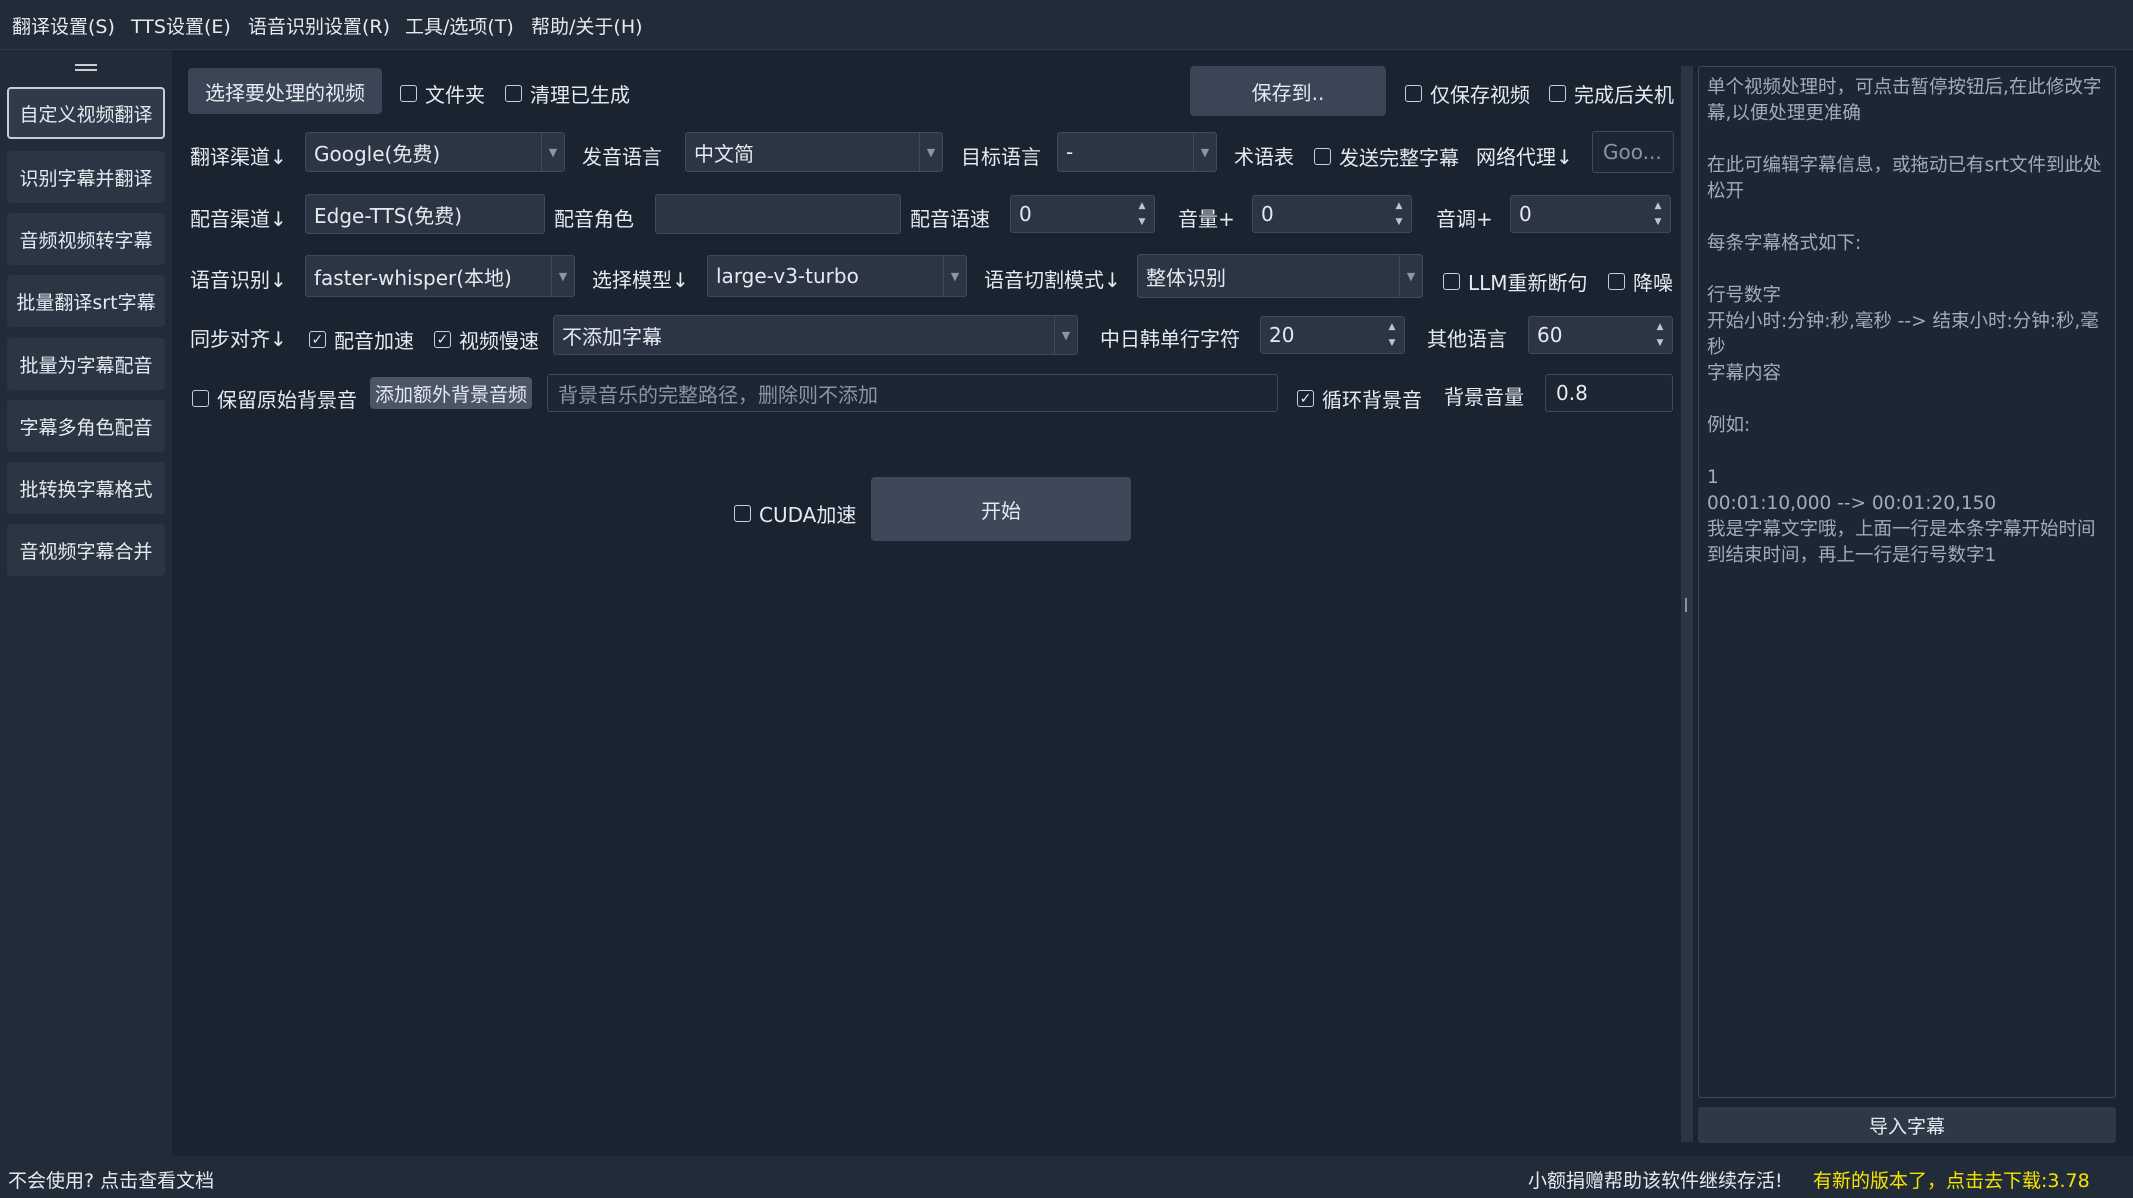  I want to click on asr-select: faster-whisper(本地) ▼, so click(440, 276).